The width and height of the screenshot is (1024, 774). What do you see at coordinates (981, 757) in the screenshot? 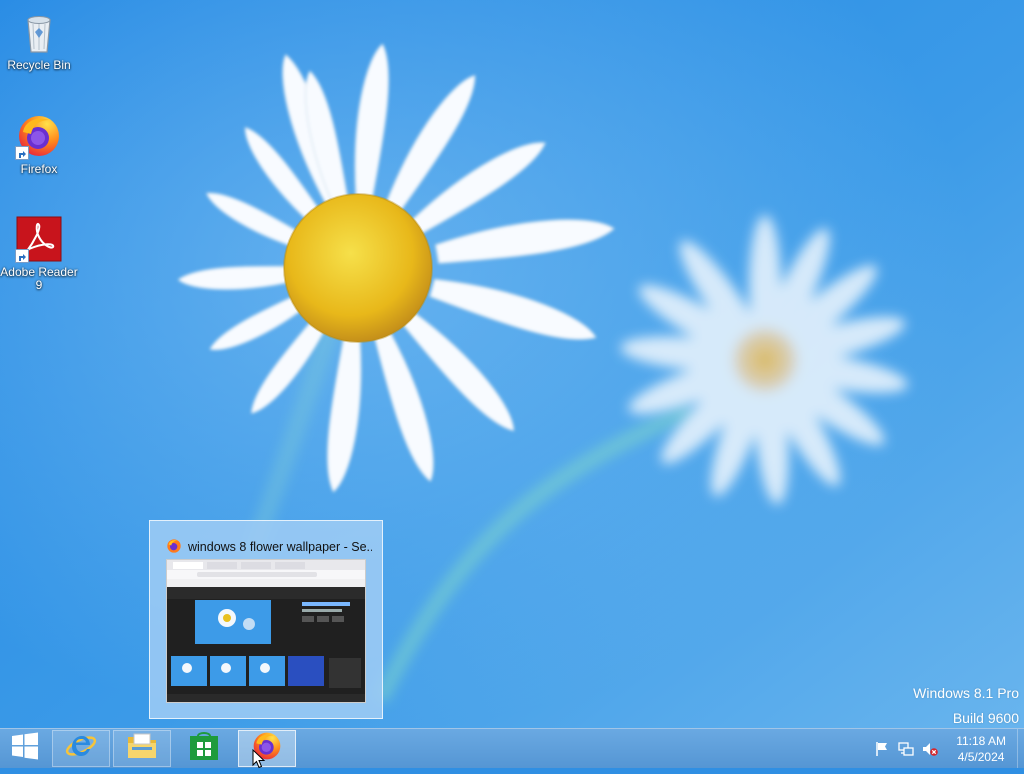
I see `clock-date: 4/5/2024` at bounding box center [981, 757].